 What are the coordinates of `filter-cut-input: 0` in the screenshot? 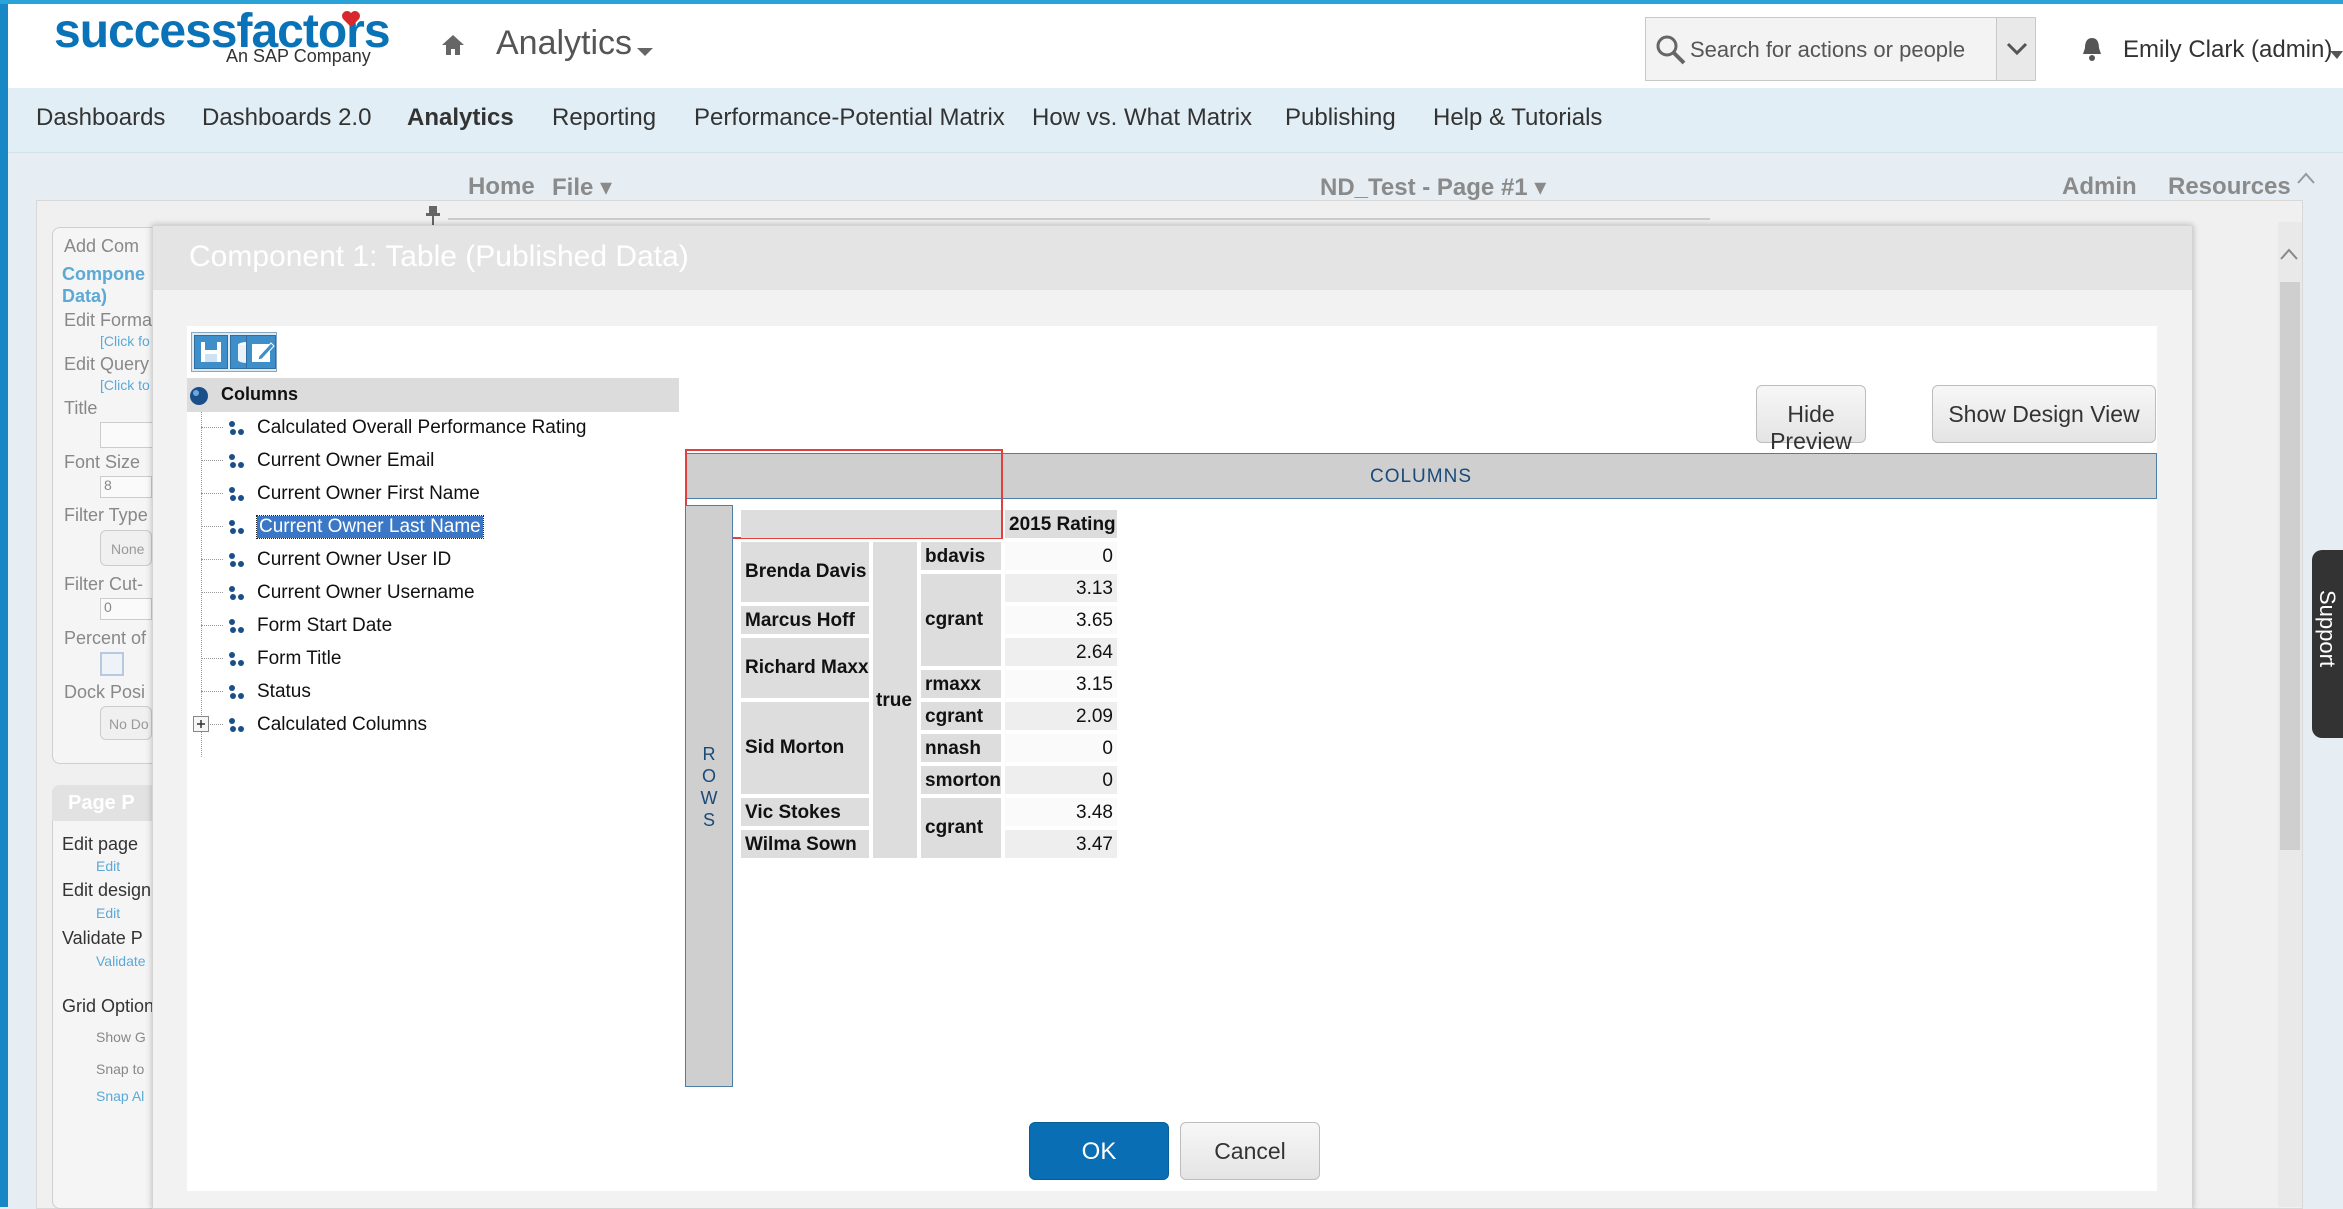 It's located at (126, 609).